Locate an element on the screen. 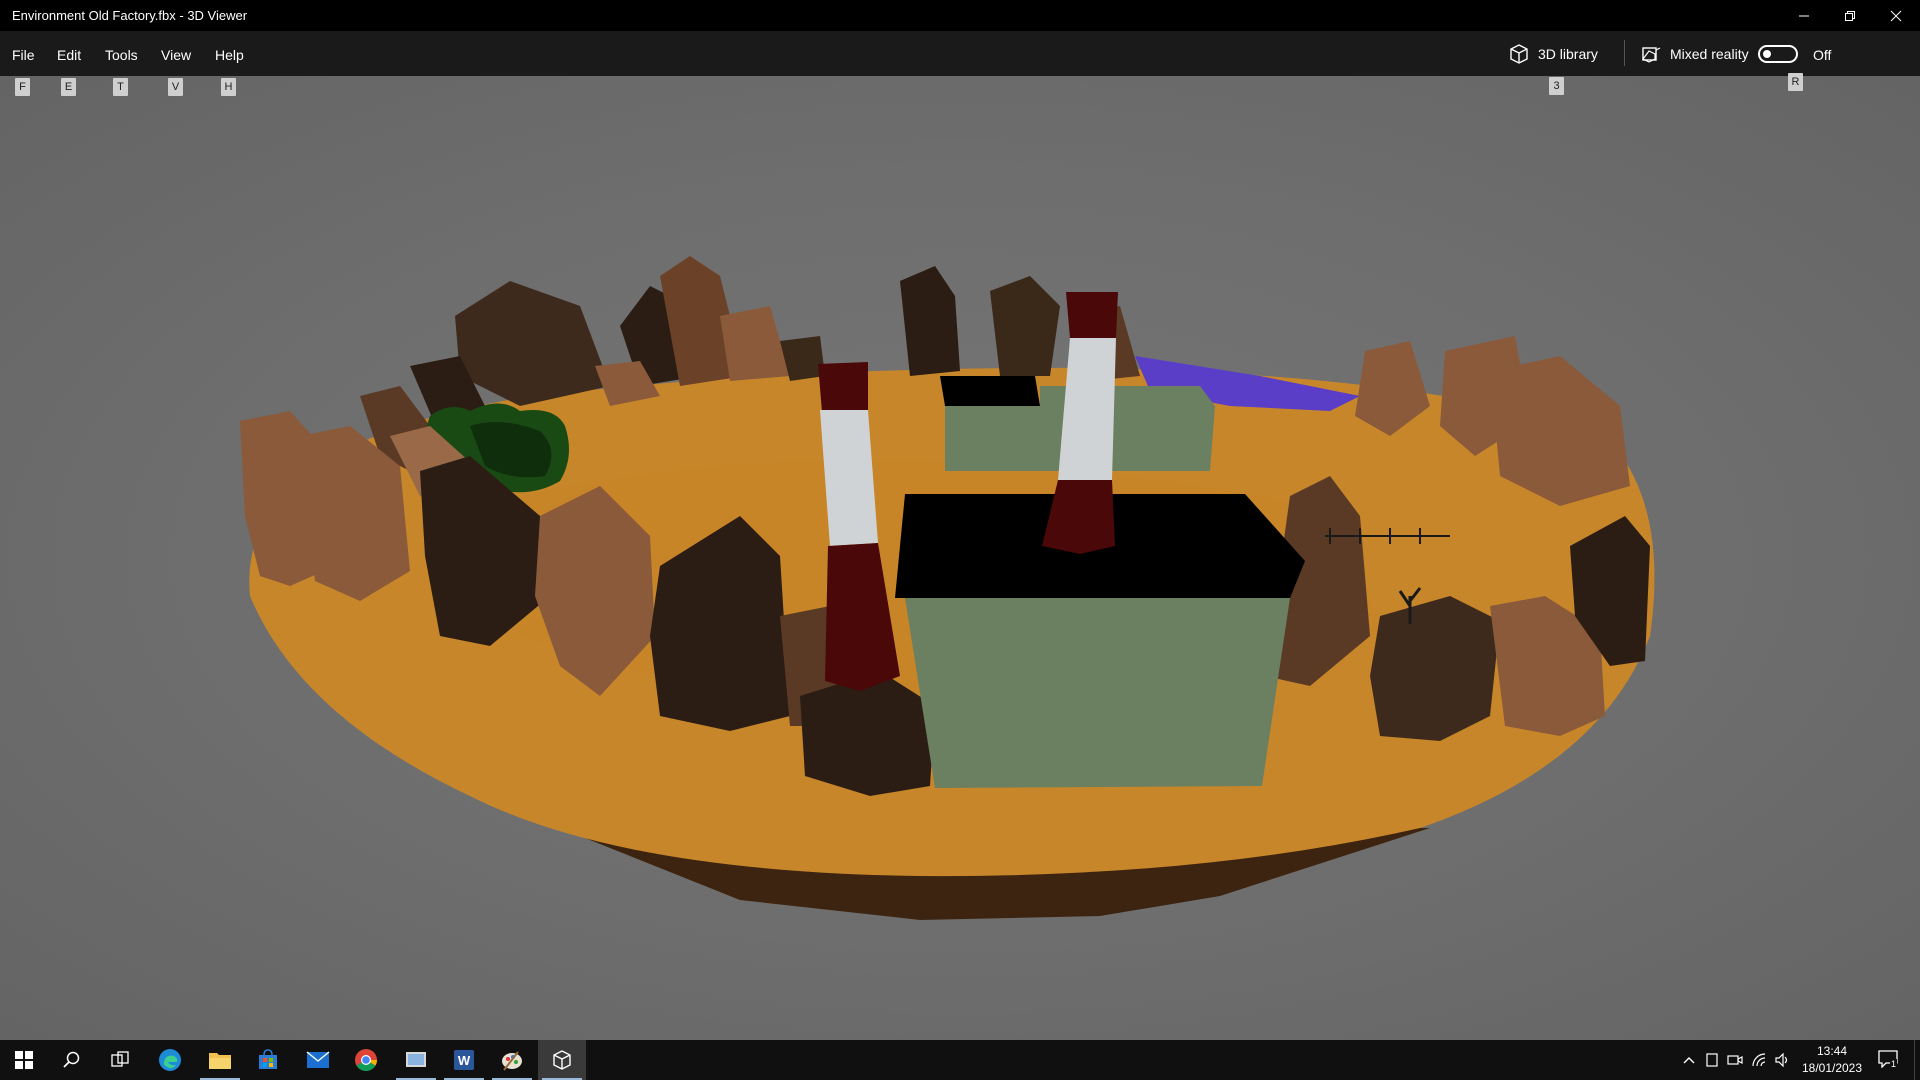 The height and width of the screenshot is (1080, 1920). close-icon is located at coordinates (1896, 15).